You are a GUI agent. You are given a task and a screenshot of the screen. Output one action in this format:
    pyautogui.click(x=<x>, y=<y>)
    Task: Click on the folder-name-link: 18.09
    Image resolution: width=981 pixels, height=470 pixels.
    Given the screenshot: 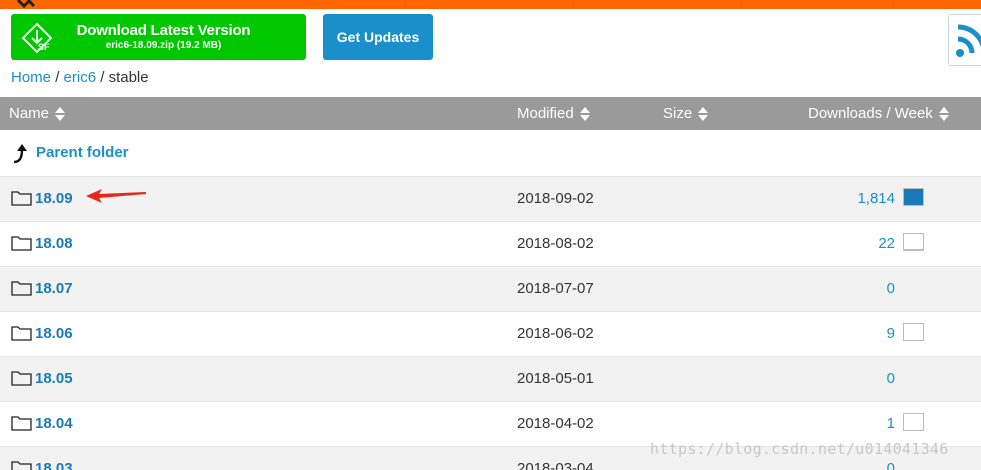 What is the action you would take?
    pyautogui.click(x=54, y=198)
    